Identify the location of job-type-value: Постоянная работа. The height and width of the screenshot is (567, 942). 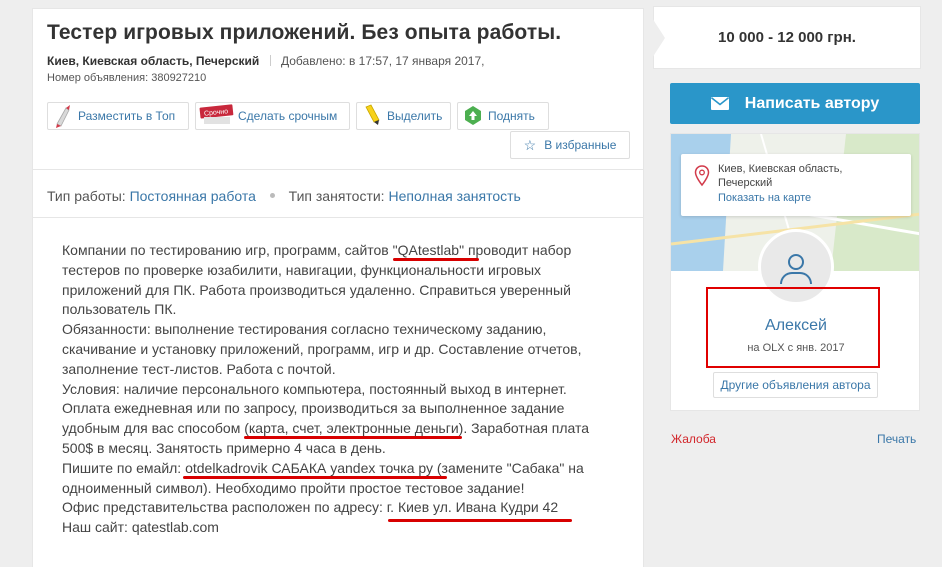
(193, 196).